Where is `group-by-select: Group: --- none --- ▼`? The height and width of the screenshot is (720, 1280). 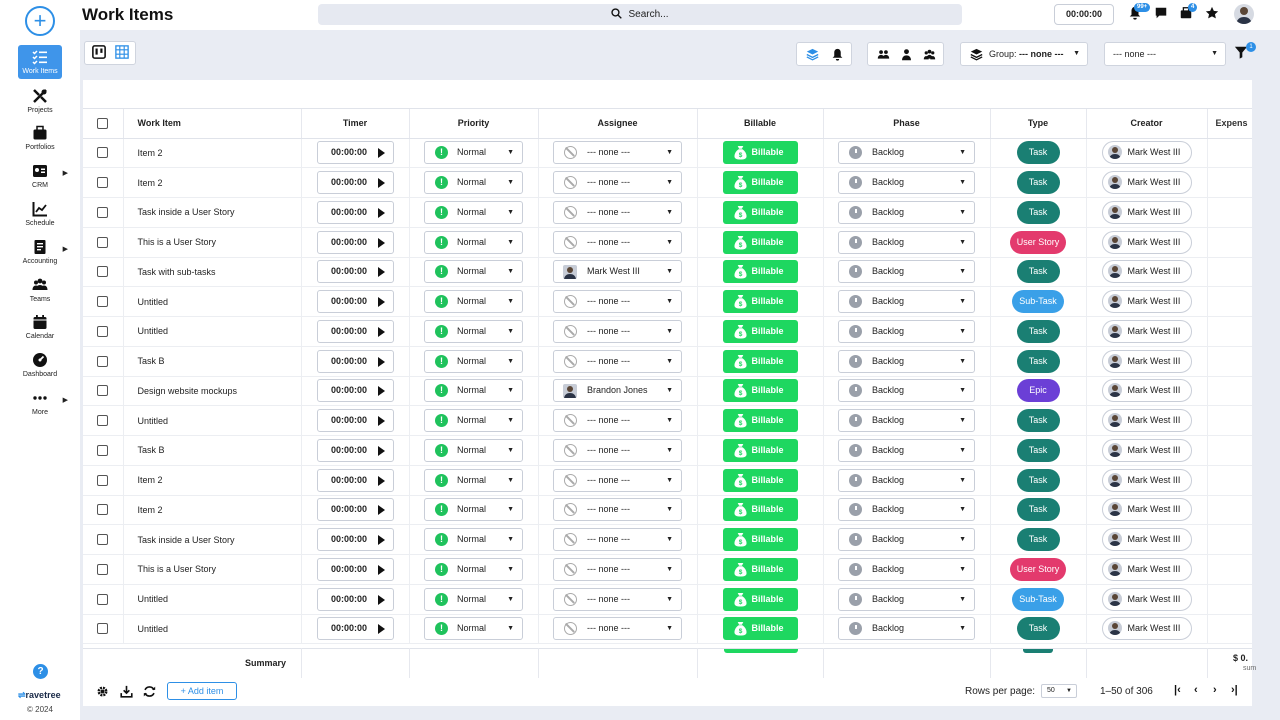 group-by-select: Group: --- none --- ▼ is located at coordinates (1024, 54).